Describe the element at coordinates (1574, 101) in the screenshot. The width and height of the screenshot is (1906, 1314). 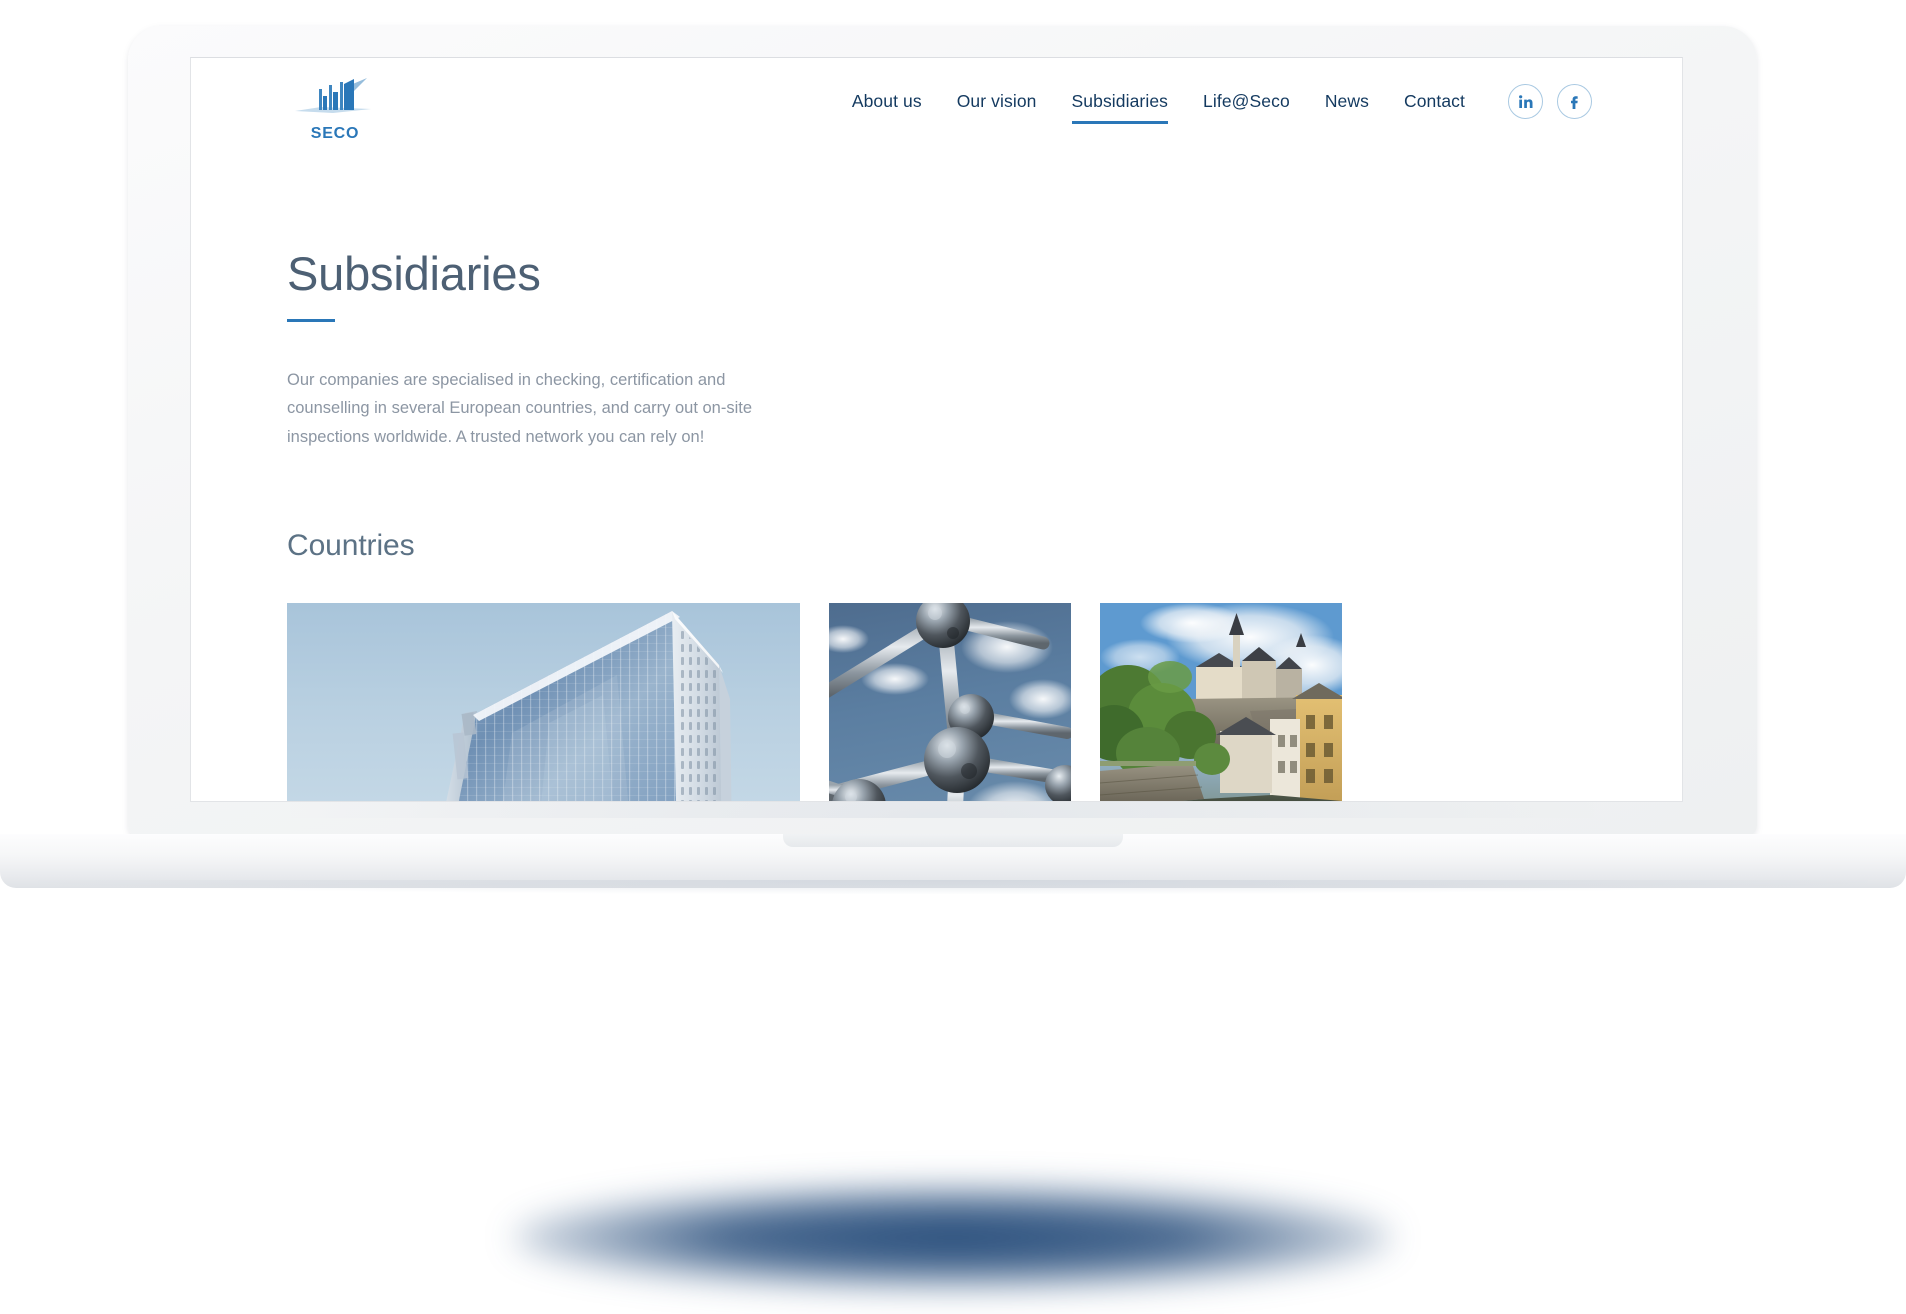
I see `facebook-icon` at that location.